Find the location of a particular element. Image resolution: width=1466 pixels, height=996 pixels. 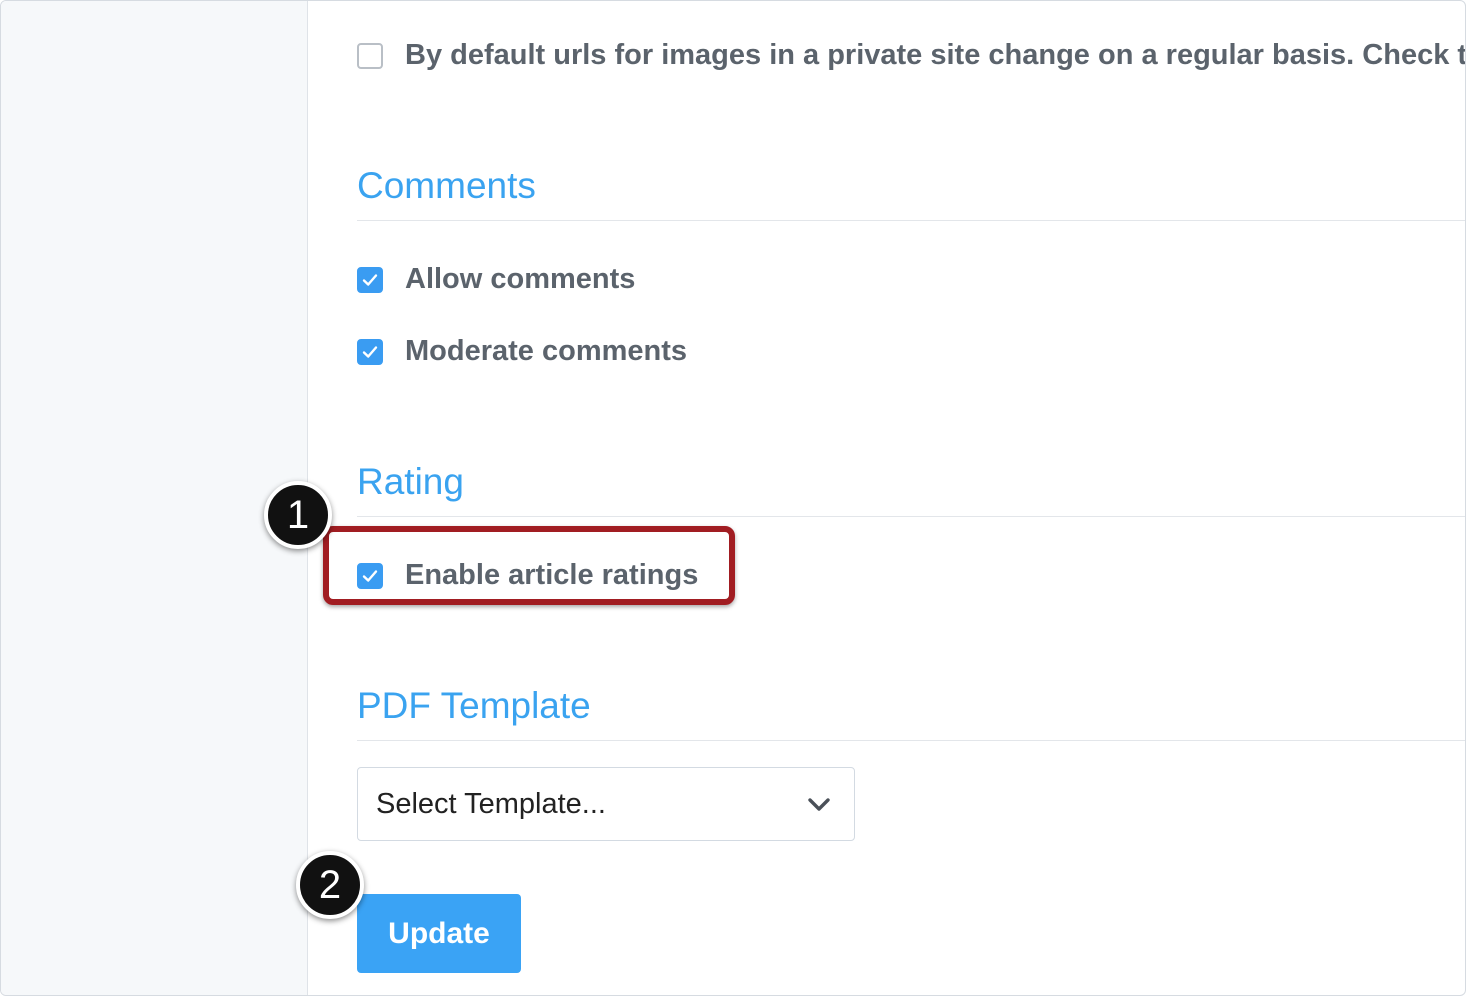

step-2-badge: 2 is located at coordinates (330, 885).